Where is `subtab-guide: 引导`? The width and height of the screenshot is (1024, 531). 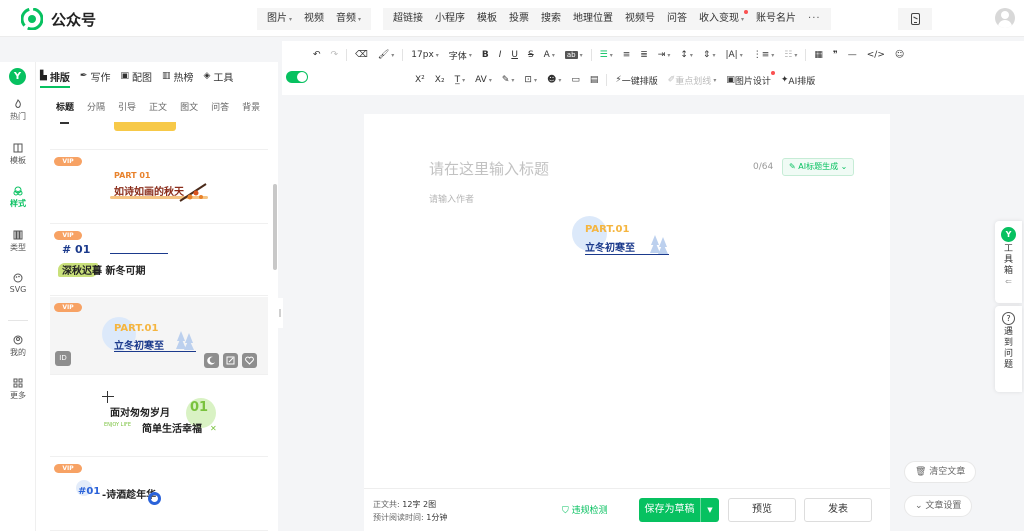
subtab-guide: 引导 is located at coordinates (127, 106).